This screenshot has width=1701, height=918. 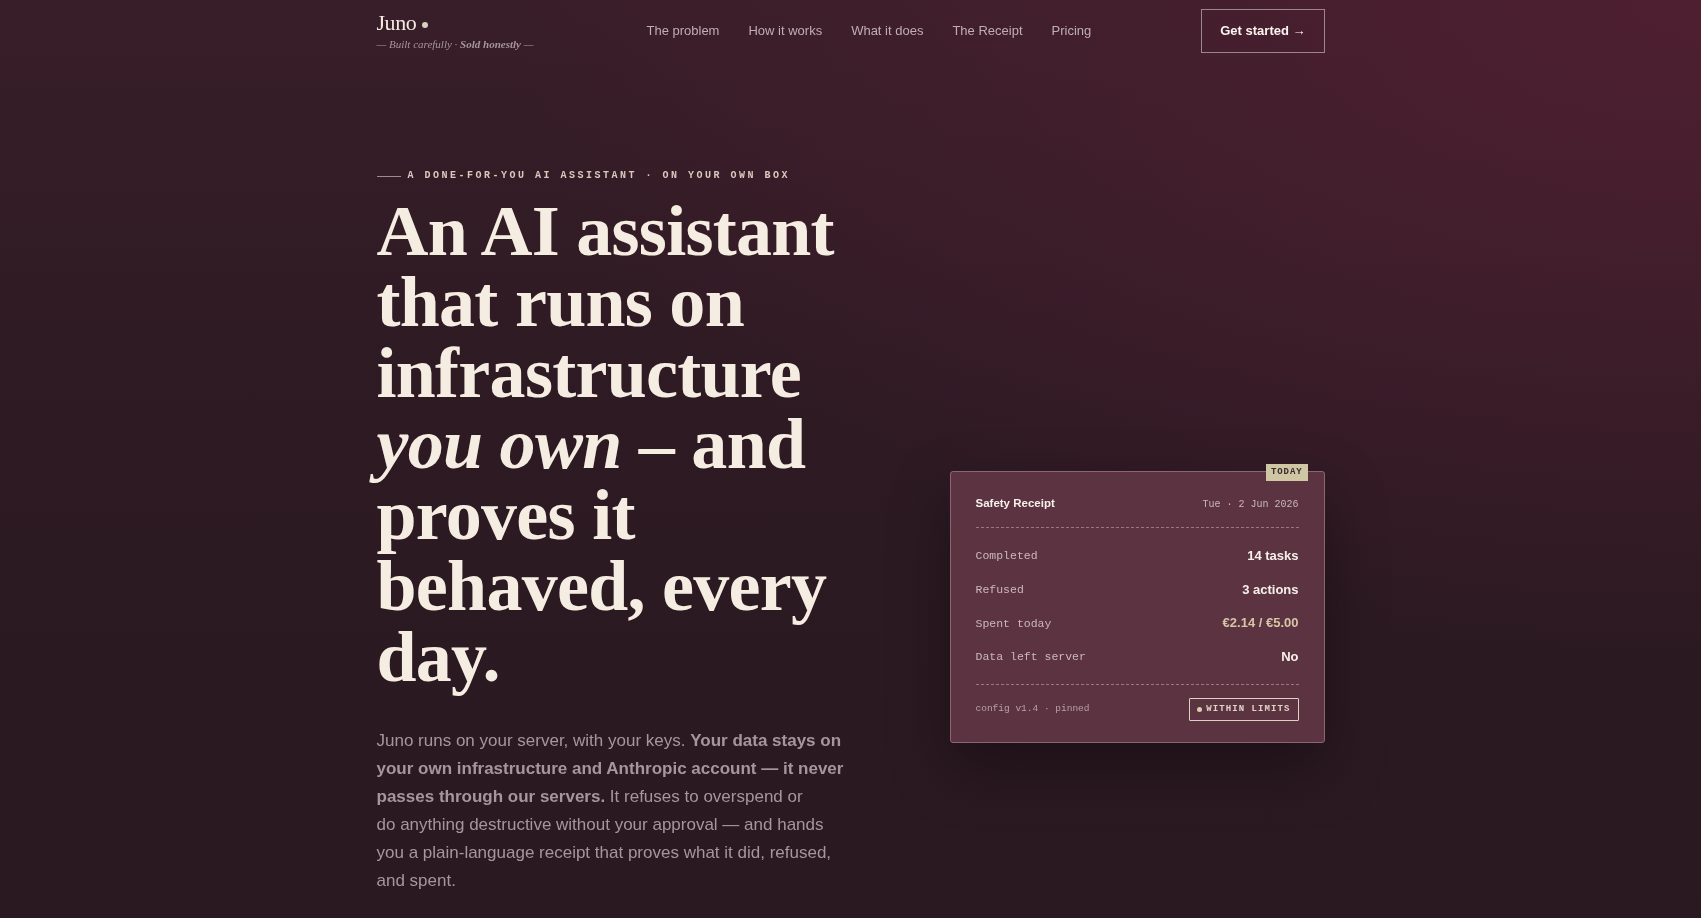 What do you see at coordinates (999, 589) in the screenshot?
I see `receipt-label: Refused` at bounding box center [999, 589].